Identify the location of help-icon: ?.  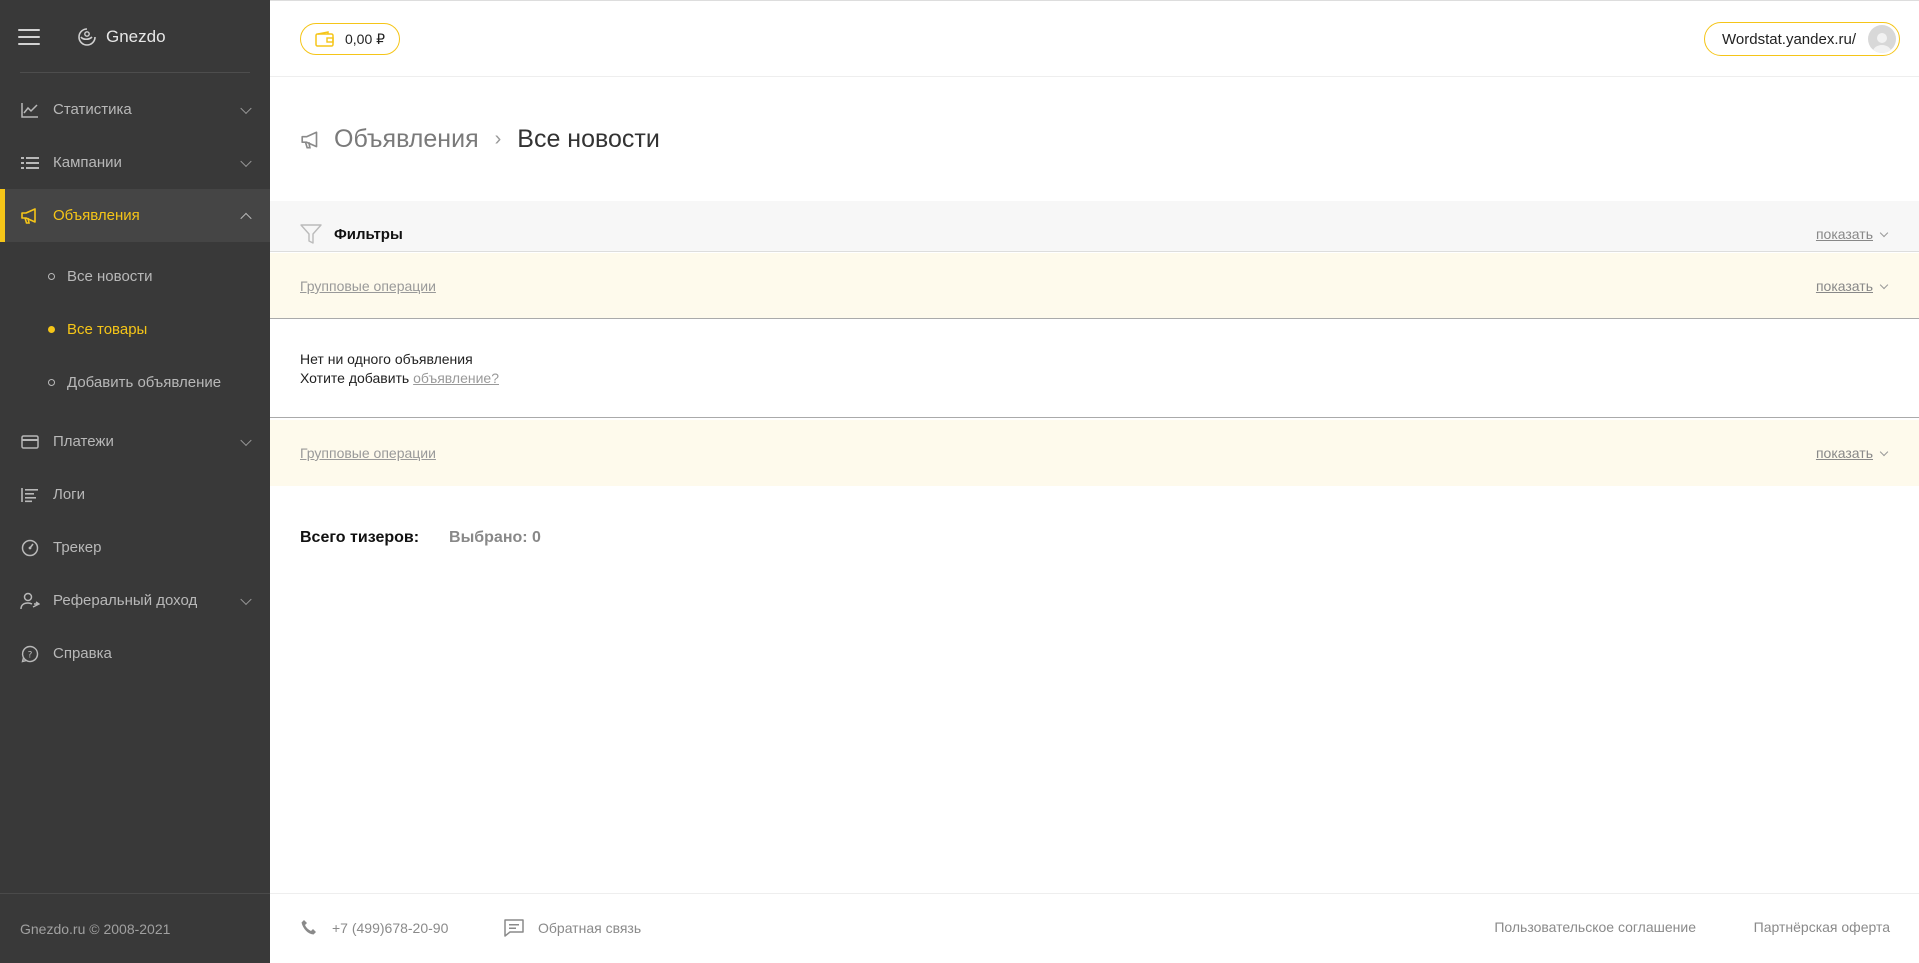
(30, 654).